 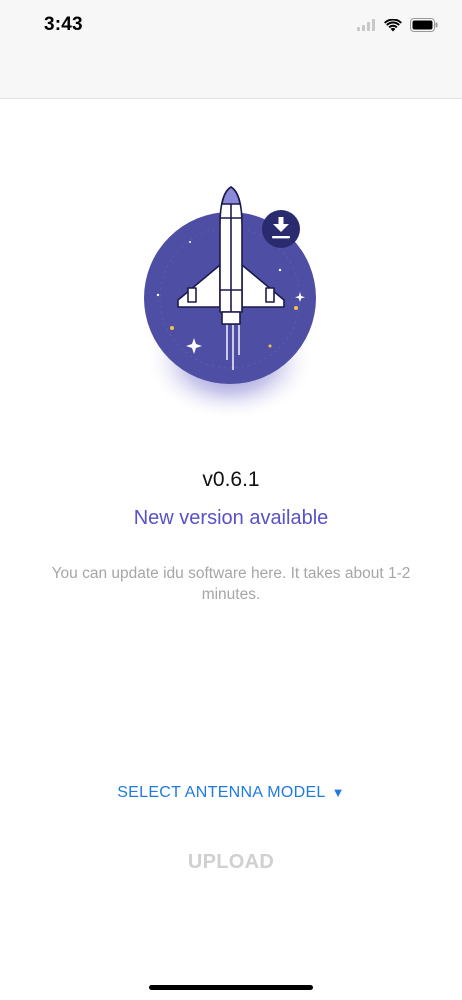 I want to click on status-bar: 3:43, so click(x=231, y=49).